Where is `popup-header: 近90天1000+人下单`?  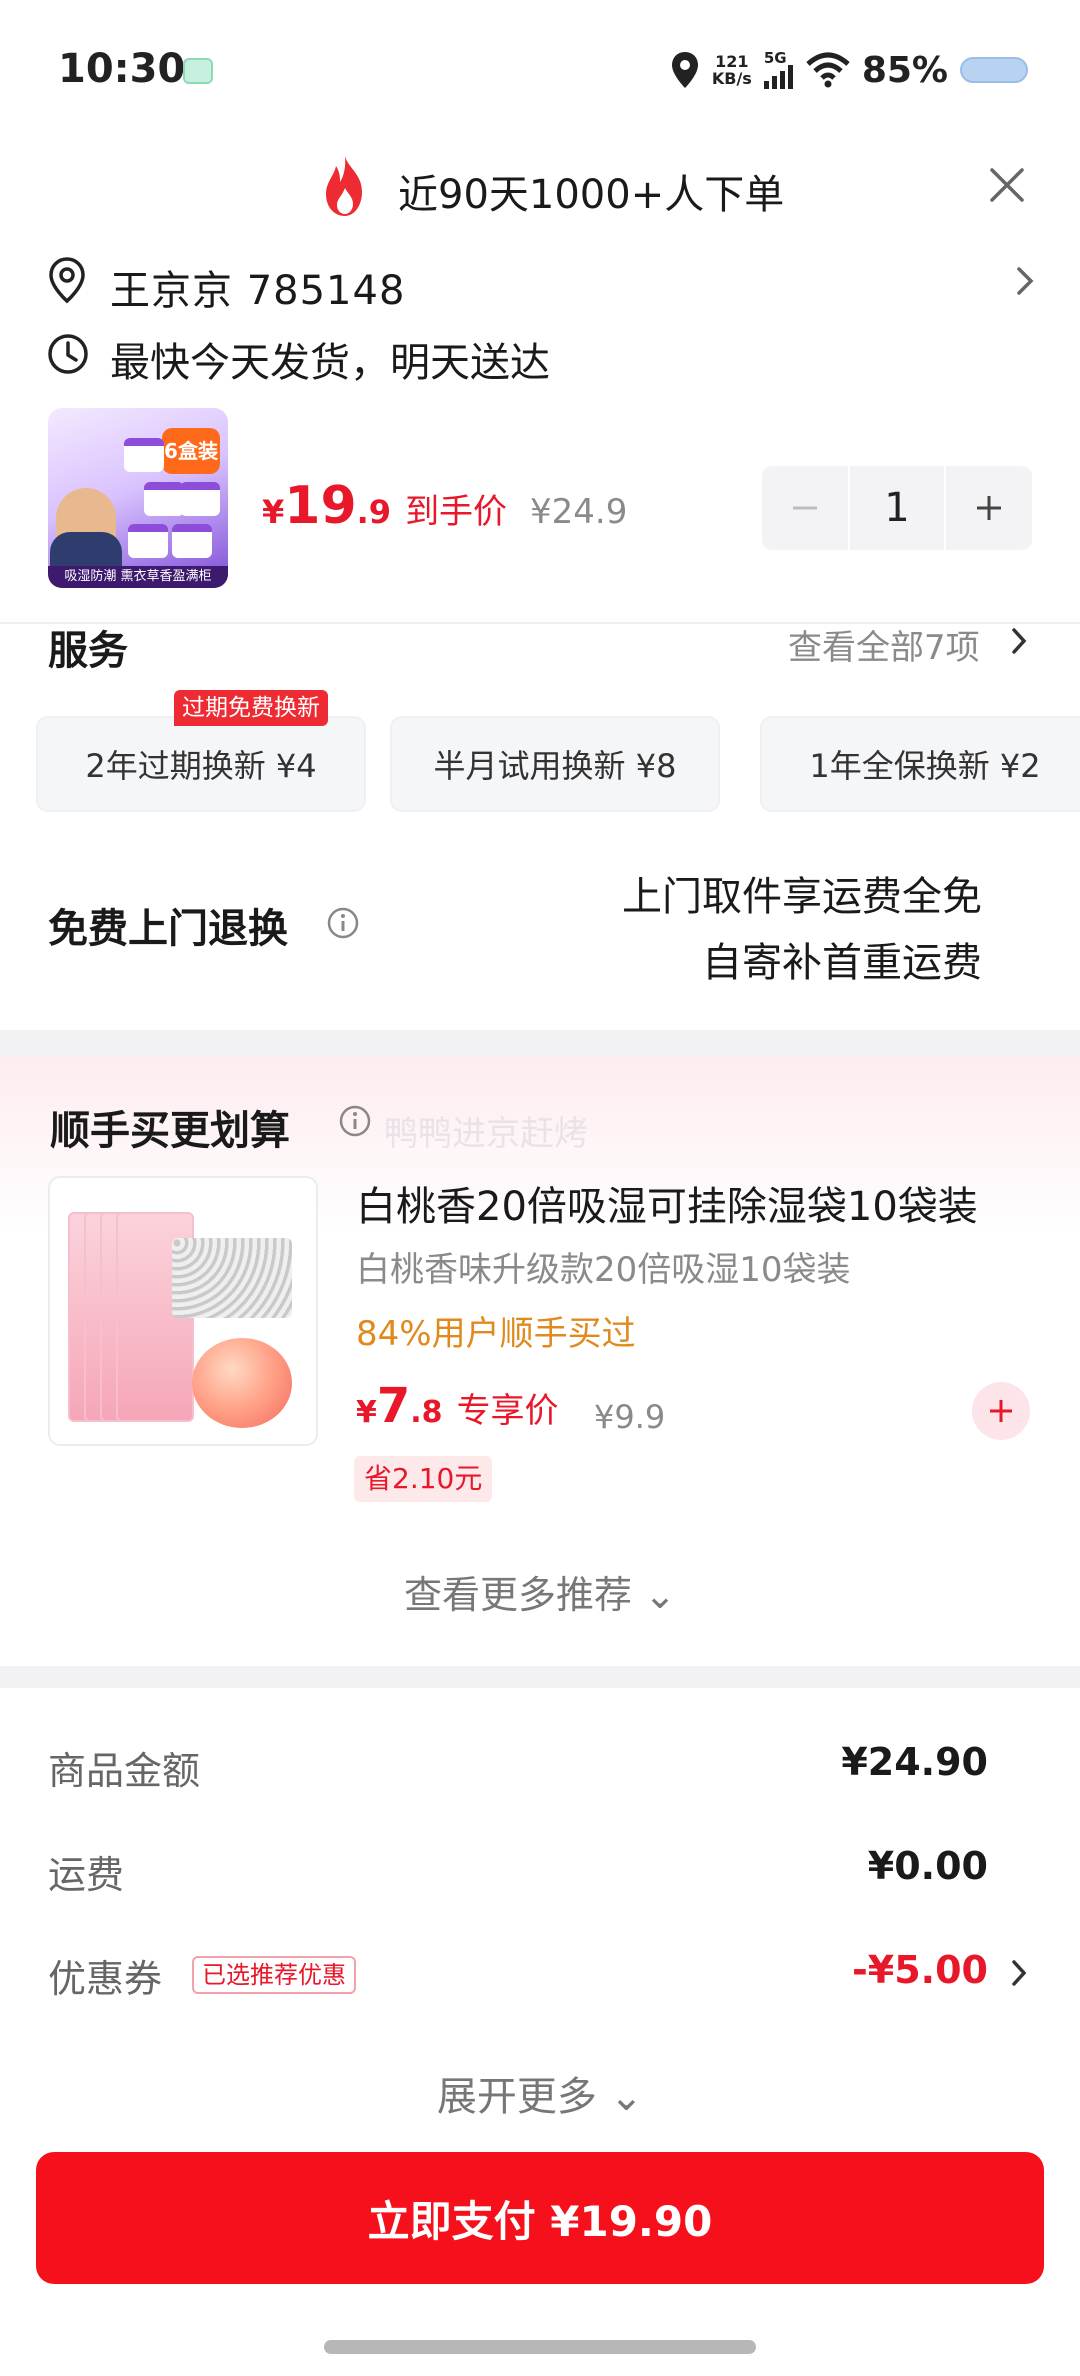
popup-header: 近90天1000+人下单 is located at coordinates (540, 190).